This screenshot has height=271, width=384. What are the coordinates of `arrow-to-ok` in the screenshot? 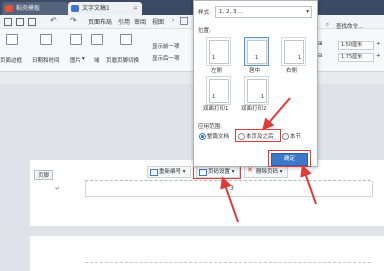 It's located at (308, 184).